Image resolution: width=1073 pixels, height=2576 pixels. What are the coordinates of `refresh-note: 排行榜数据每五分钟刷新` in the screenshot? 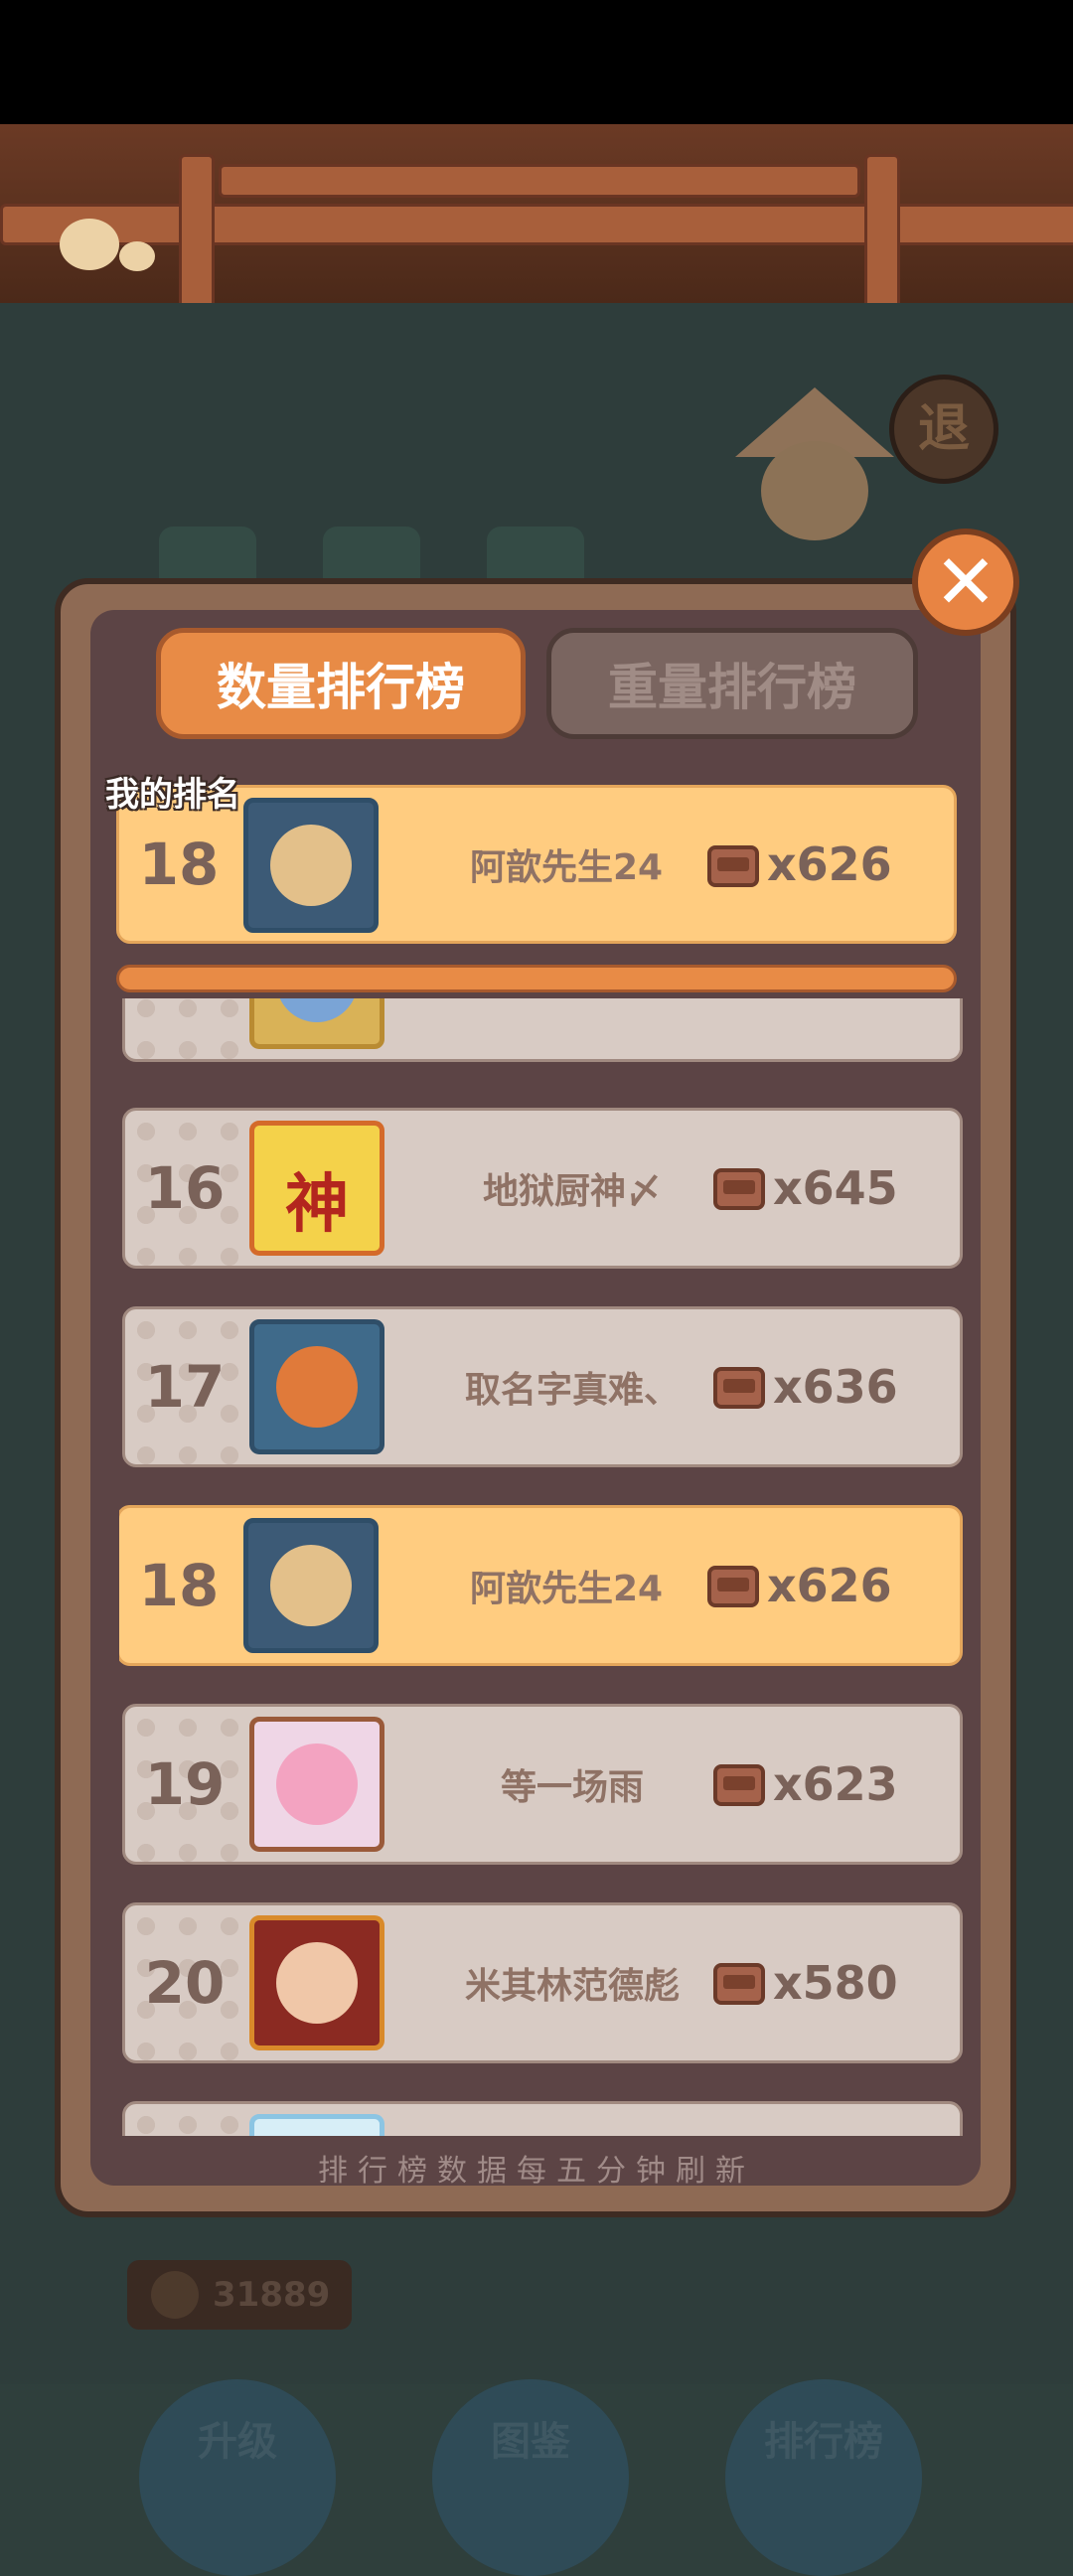 It's located at (536, 2171).